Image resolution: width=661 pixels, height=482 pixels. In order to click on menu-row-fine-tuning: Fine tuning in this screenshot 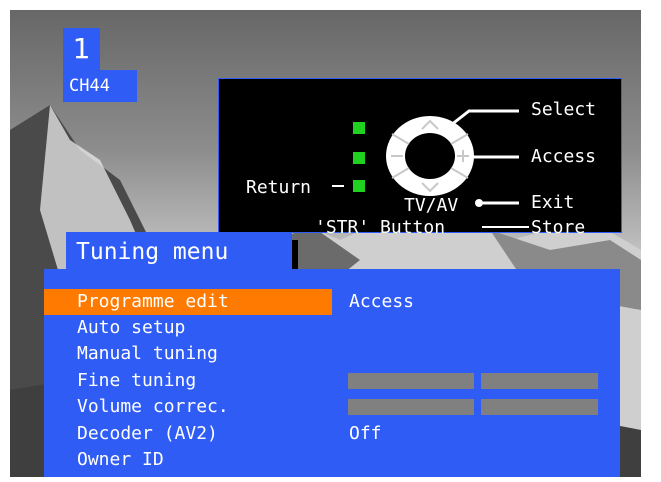, I will do `click(332, 381)`.